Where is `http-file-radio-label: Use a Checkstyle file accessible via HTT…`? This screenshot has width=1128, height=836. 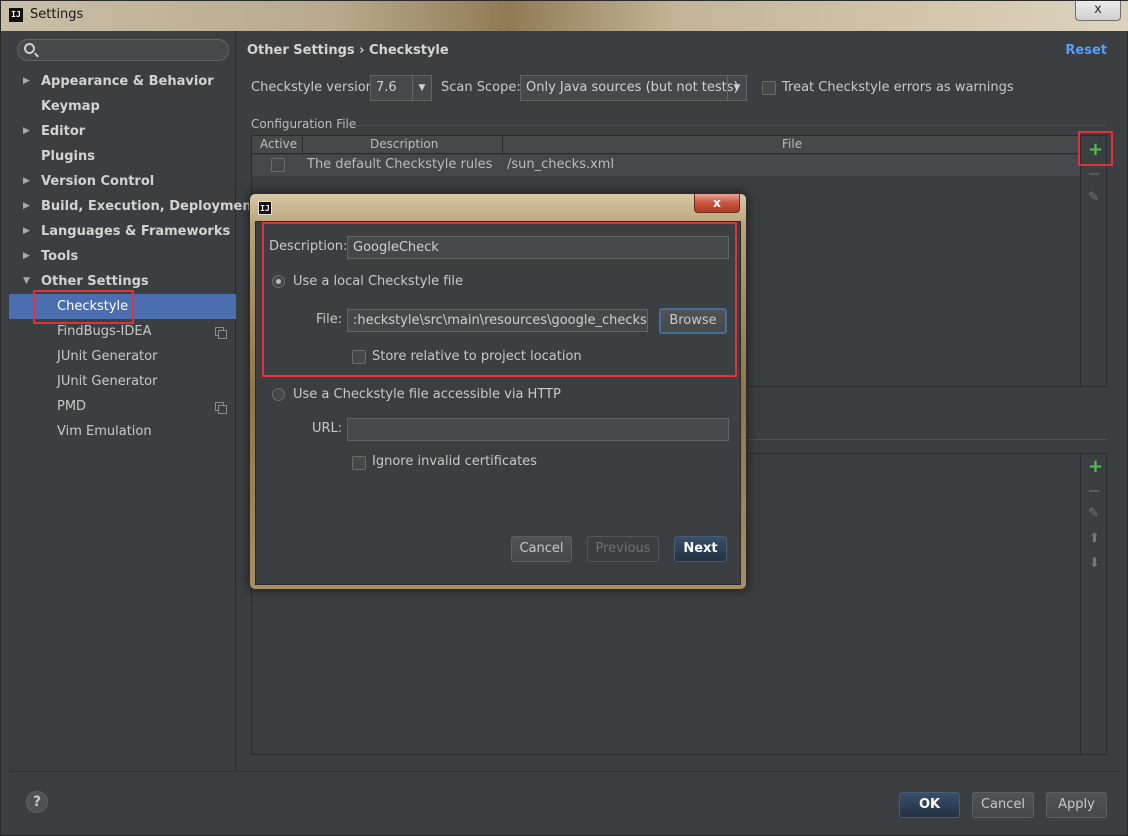
http-file-radio-label: Use a Checkstyle file accessible via HTT… is located at coordinates (427, 394).